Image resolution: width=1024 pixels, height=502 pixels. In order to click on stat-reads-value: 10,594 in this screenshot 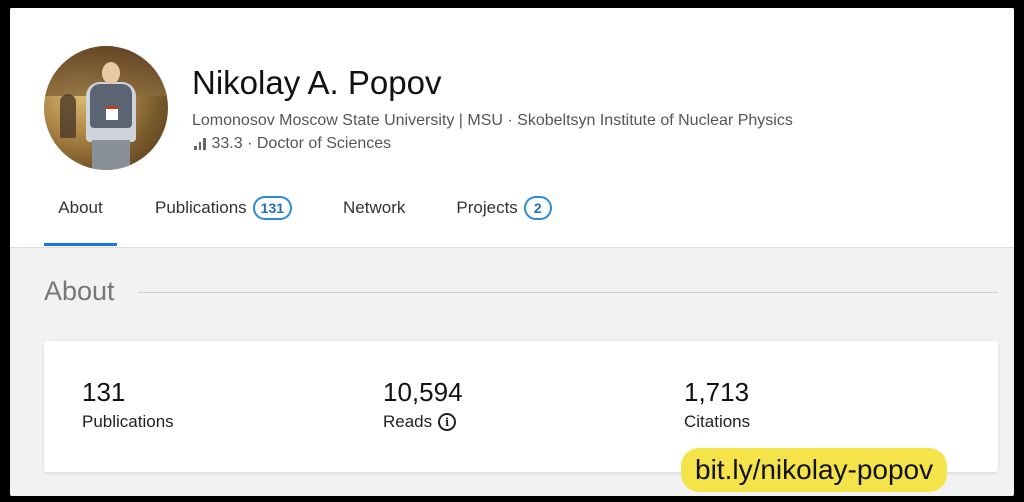, I will do `click(423, 392)`.